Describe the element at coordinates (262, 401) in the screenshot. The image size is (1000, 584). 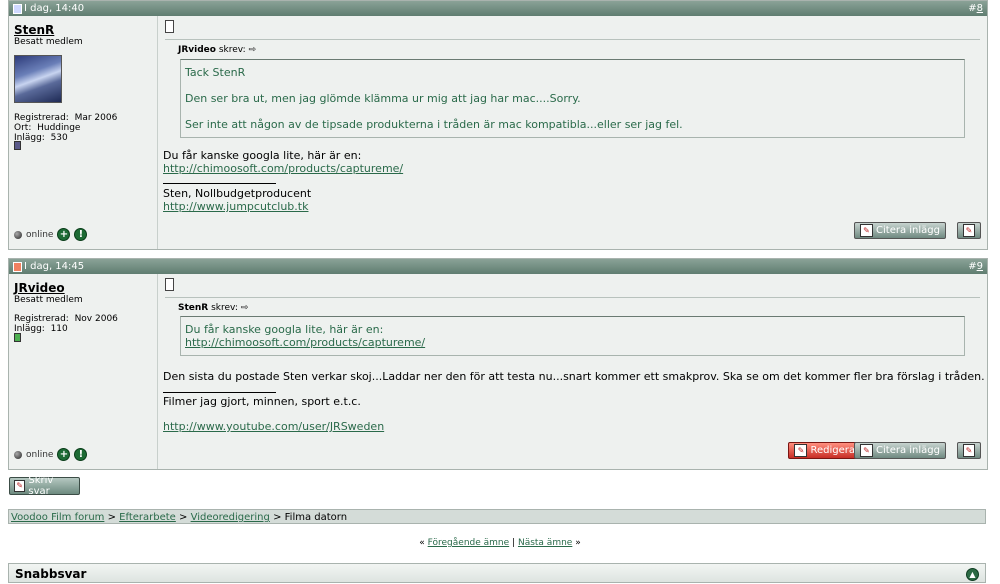
I see `signature-text: Filmer jag gjort, minnen, sport e.t.c.` at that location.